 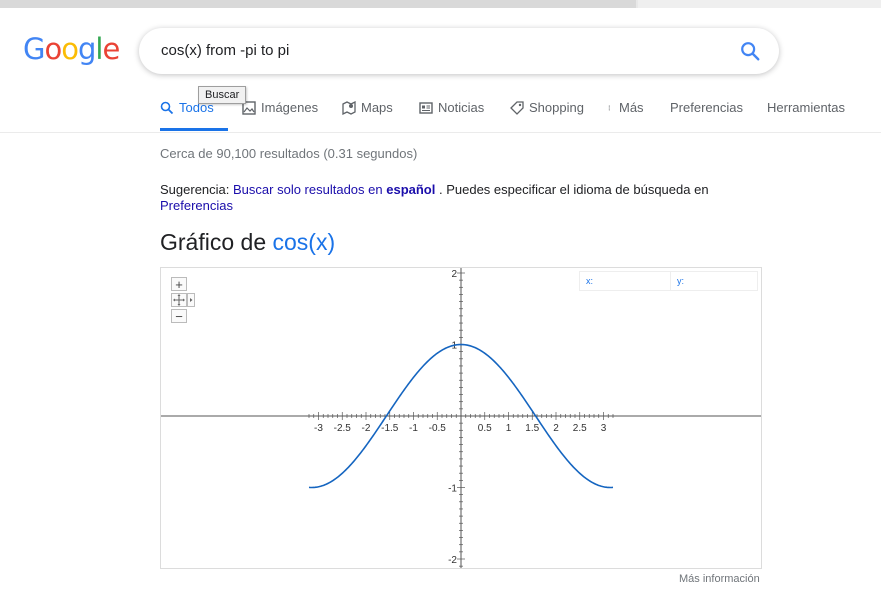 I want to click on map-icon, so click(x=349, y=107).